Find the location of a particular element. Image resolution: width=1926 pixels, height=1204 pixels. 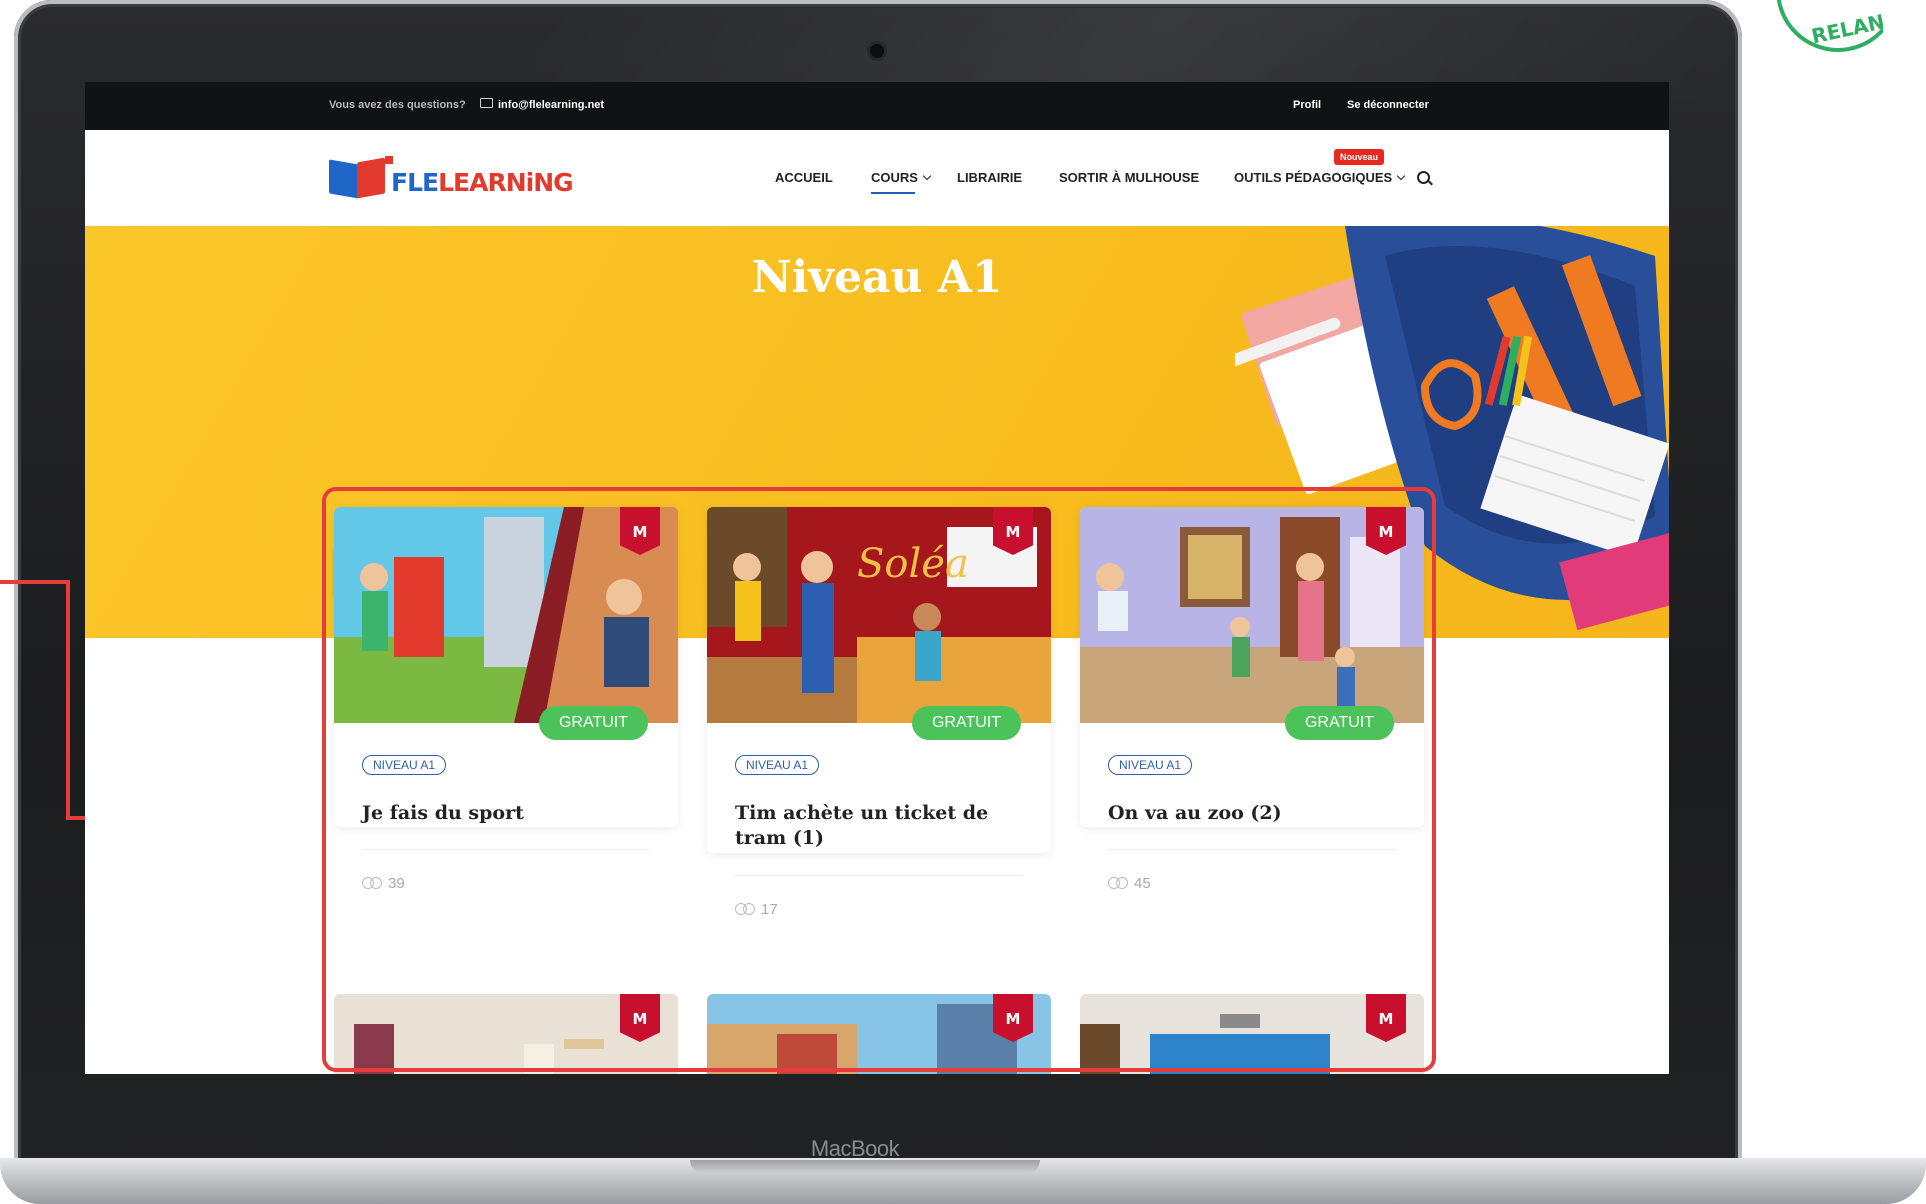

nav-cours: COURS is located at coordinates (901, 182).